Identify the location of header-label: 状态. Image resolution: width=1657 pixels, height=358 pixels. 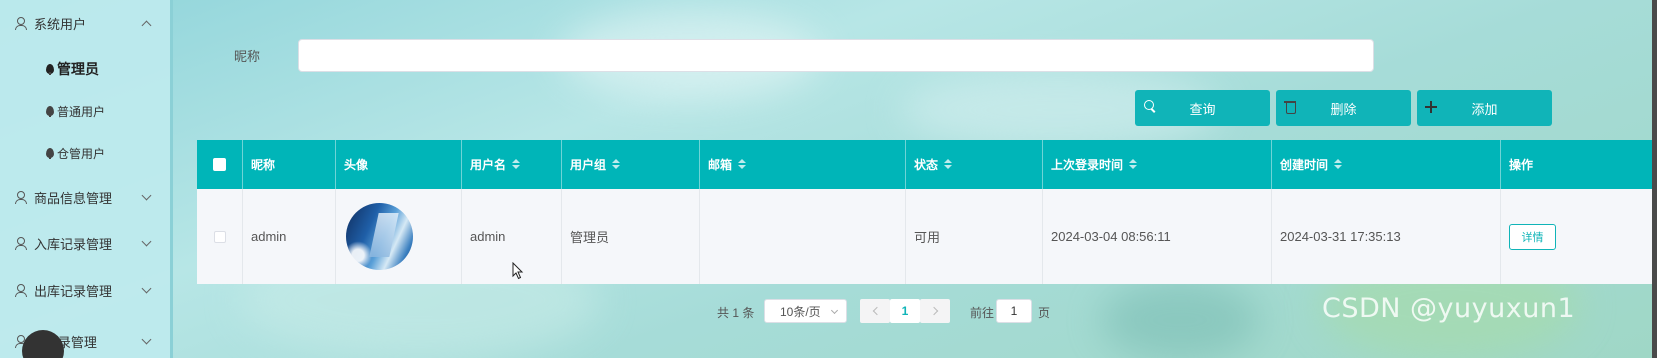
(926, 165).